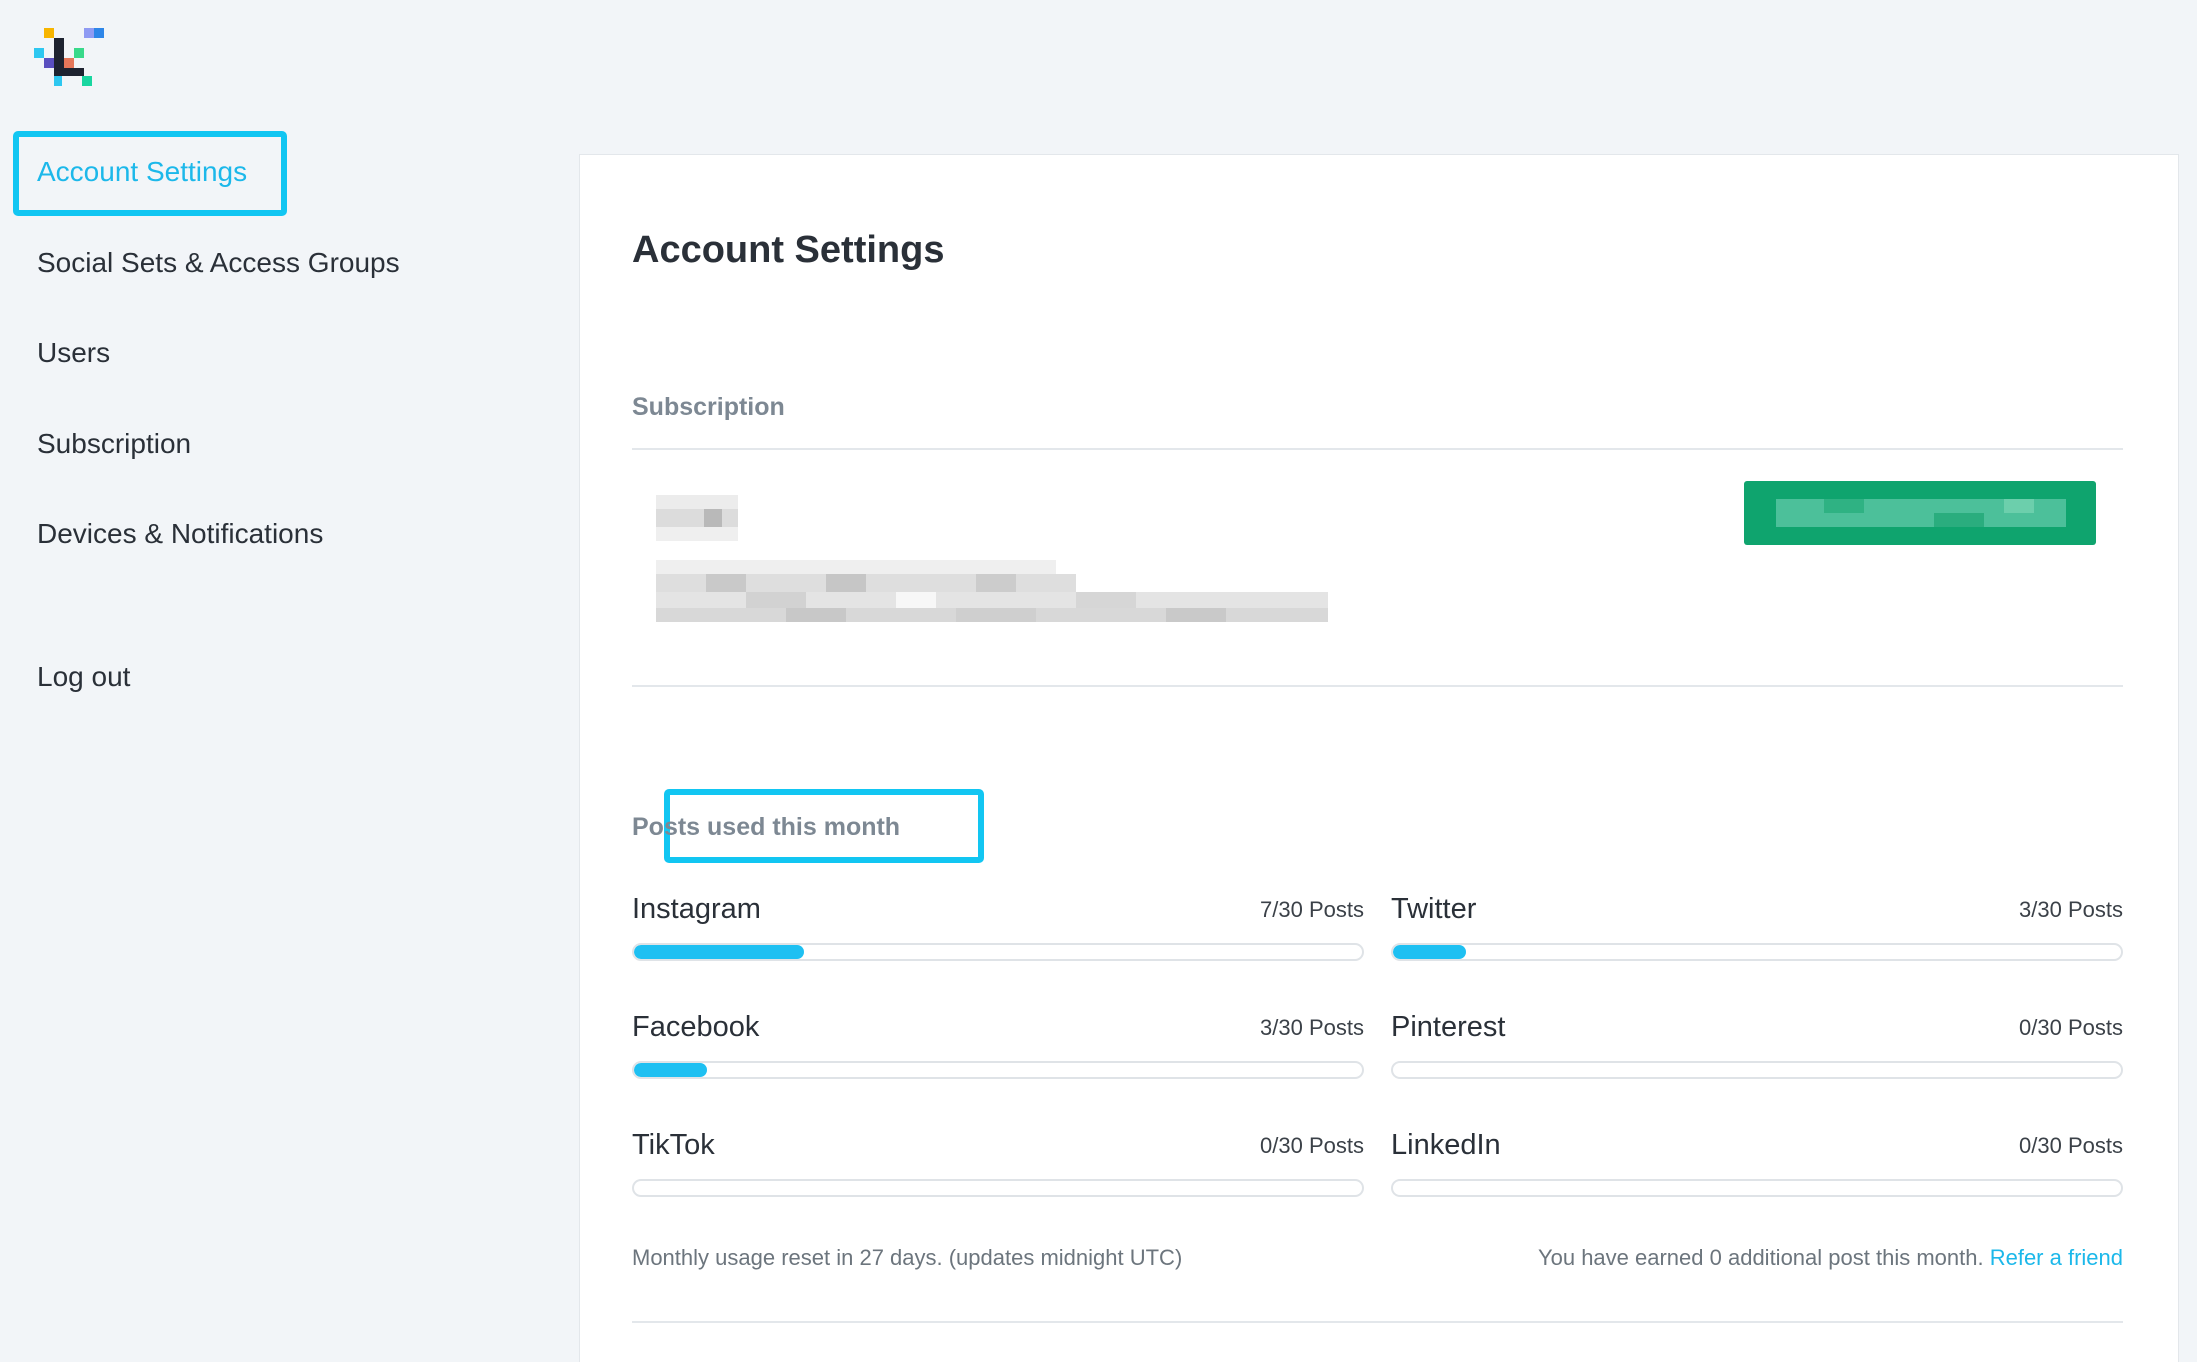 This screenshot has width=2197, height=1362. What do you see at coordinates (766, 827) in the screenshot?
I see `posts-section-label: Posts used this month` at bounding box center [766, 827].